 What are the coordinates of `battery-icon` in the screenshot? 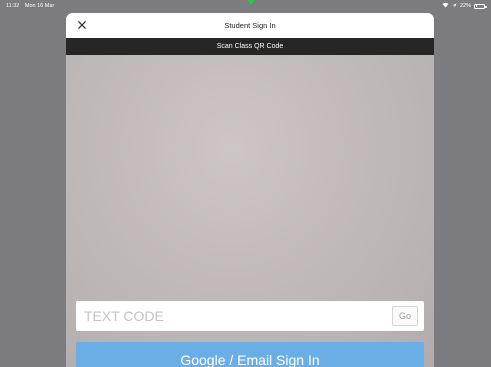 It's located at (480, 6).